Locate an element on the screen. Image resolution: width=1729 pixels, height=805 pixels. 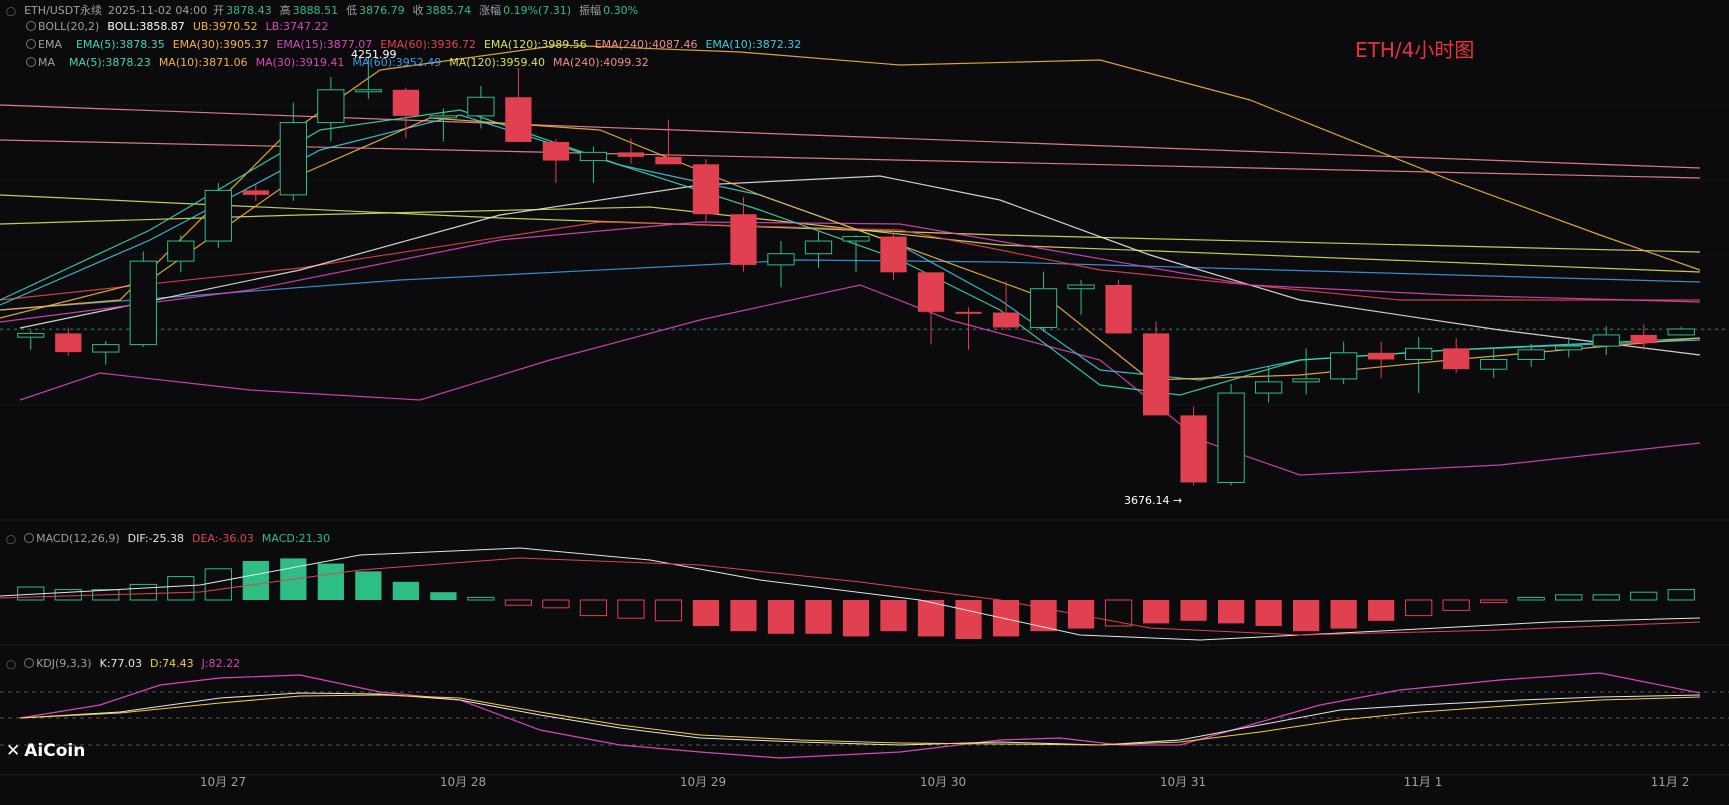
close-value: 3885.74 is located at coordinates (448, 10).